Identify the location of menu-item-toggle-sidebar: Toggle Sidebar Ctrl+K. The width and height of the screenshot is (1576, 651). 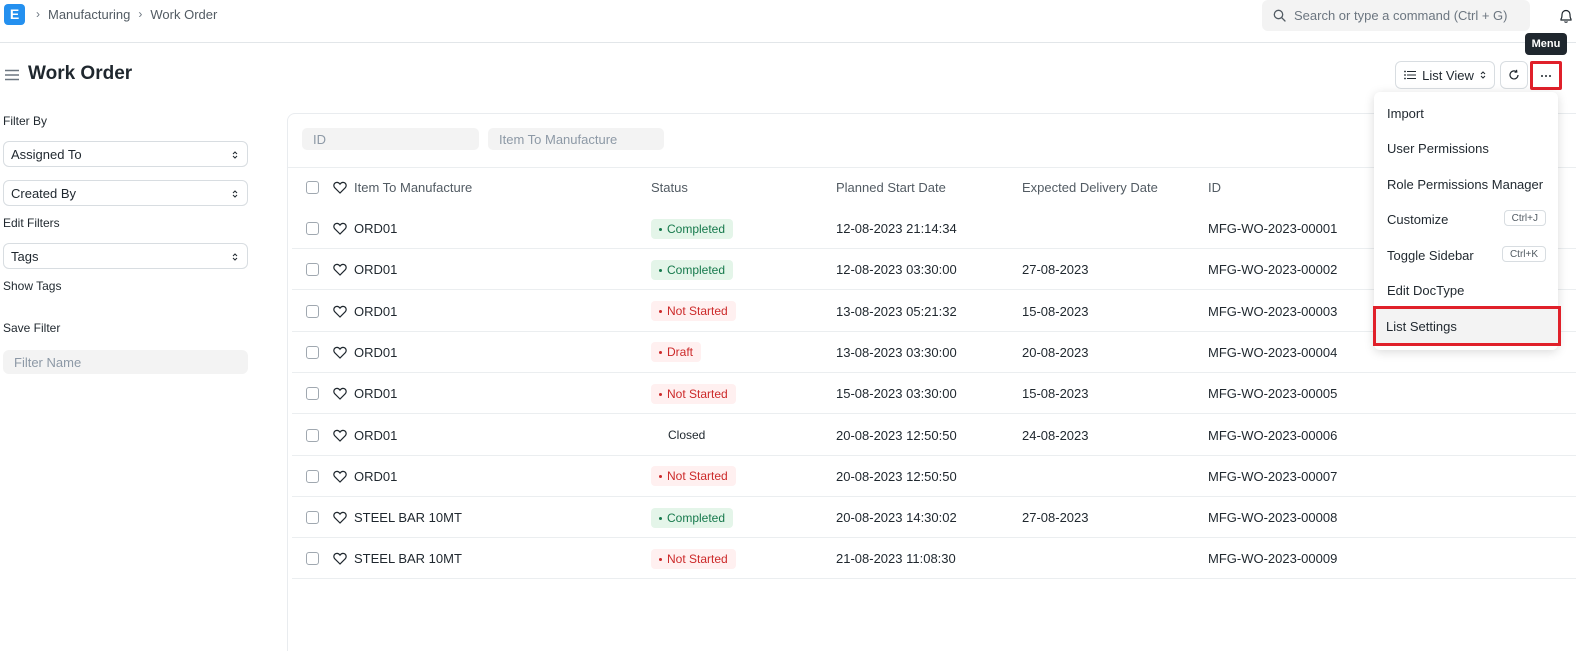
(1466, 255).